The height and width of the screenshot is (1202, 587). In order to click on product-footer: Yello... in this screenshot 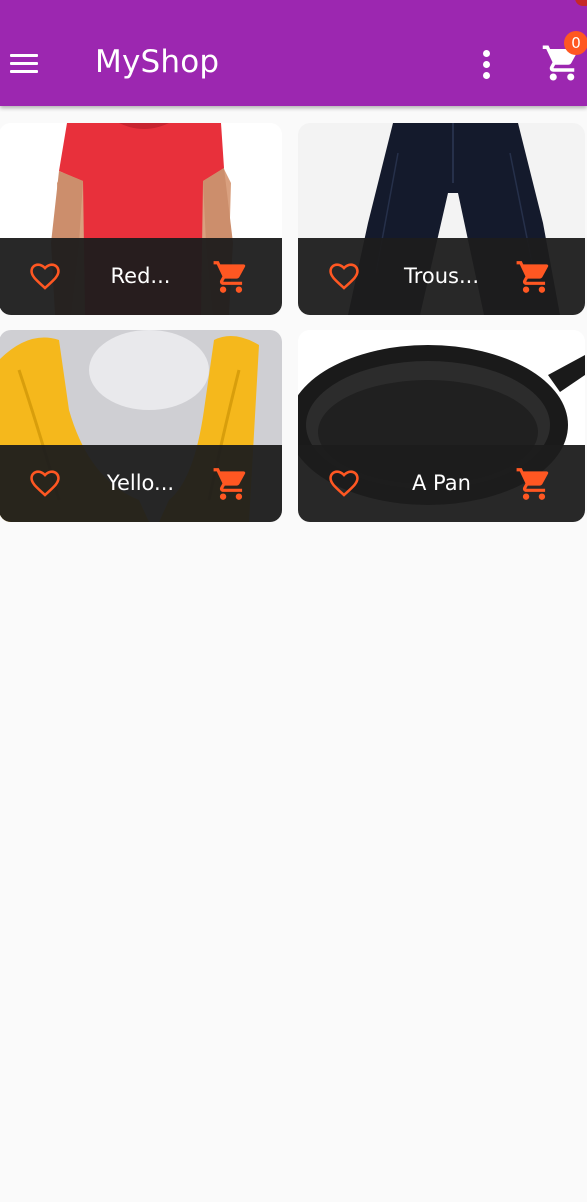, I will do `click(141, 483)`.